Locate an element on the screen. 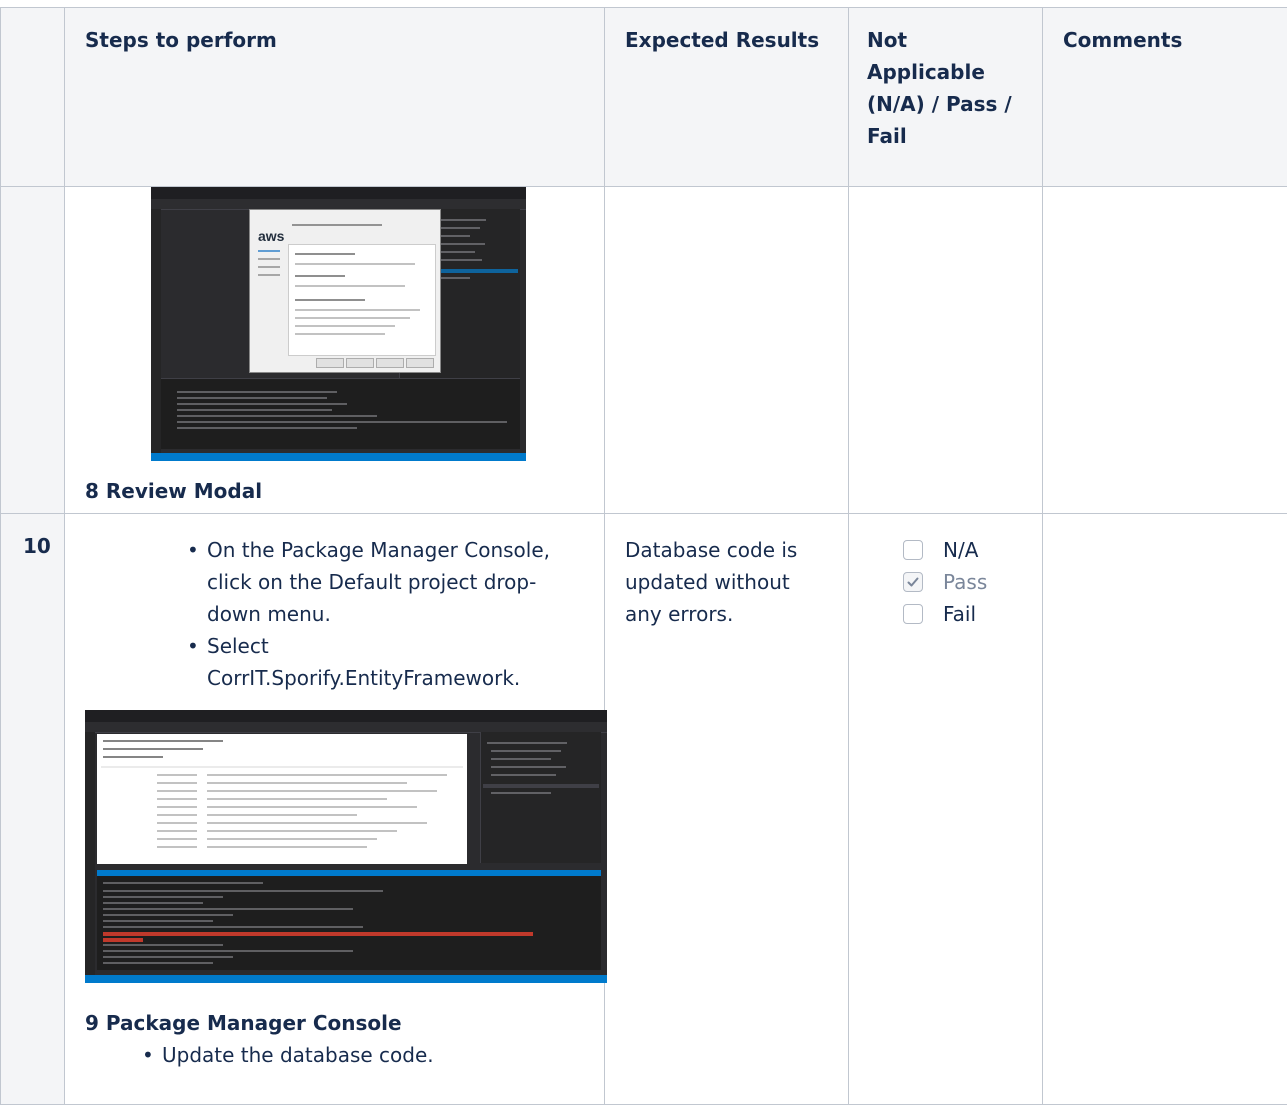 The height and width of the screenshot is (1105, 1287). review-panel is located at coordinates (362, 300).